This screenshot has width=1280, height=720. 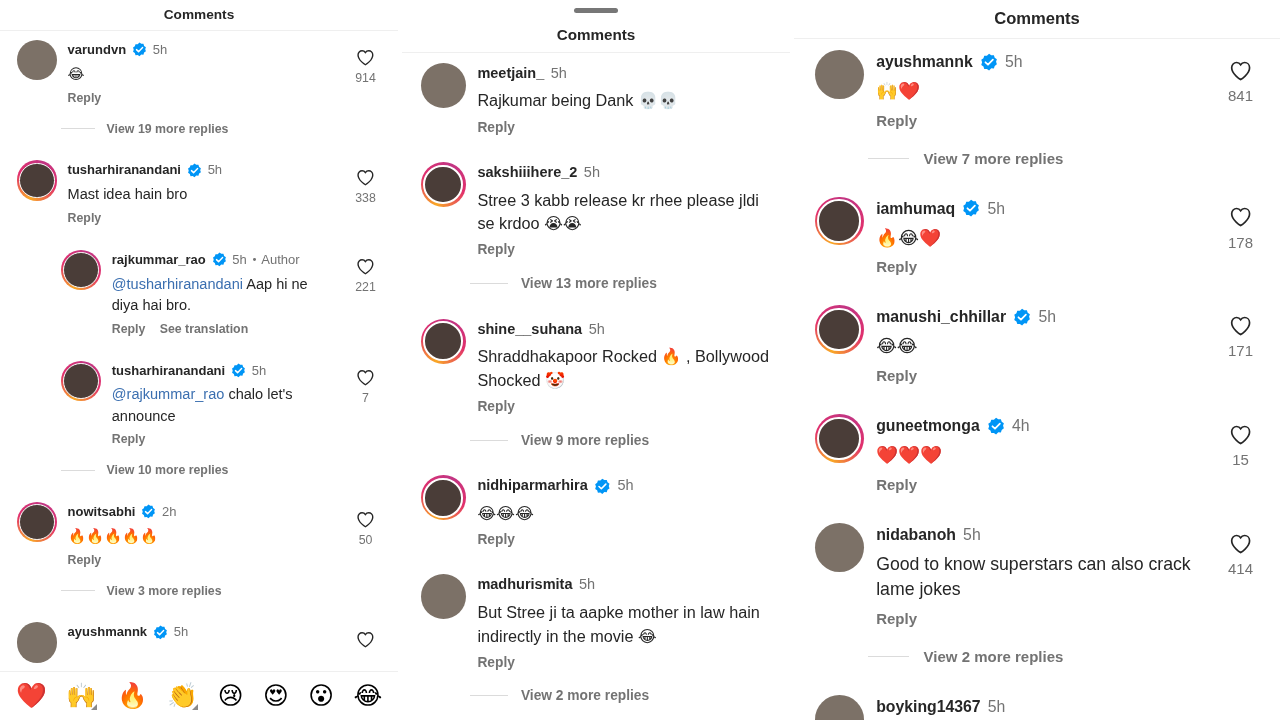 I want to click on variants-corner-icon, so click(x=195, y=706).